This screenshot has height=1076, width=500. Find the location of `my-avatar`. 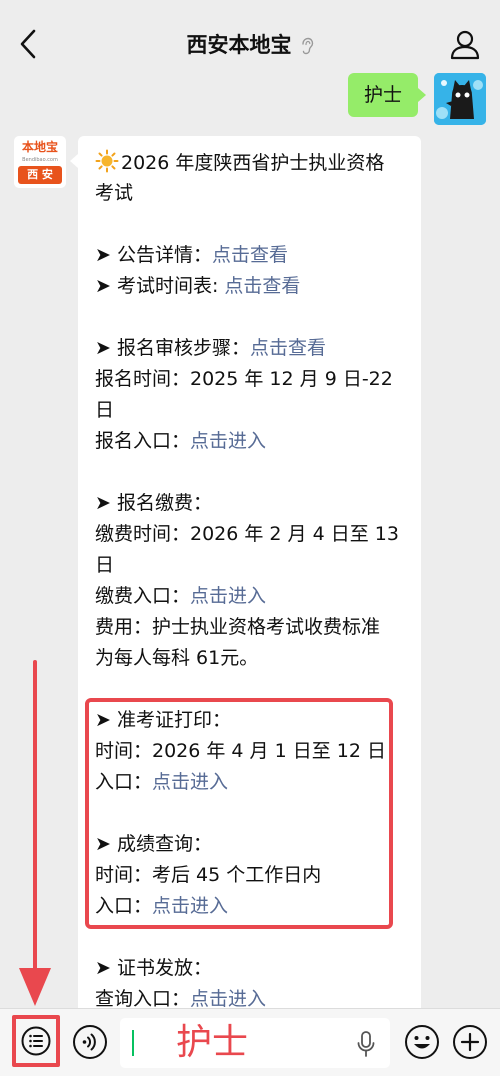

my-avatar is located at coordinates (460, 99).